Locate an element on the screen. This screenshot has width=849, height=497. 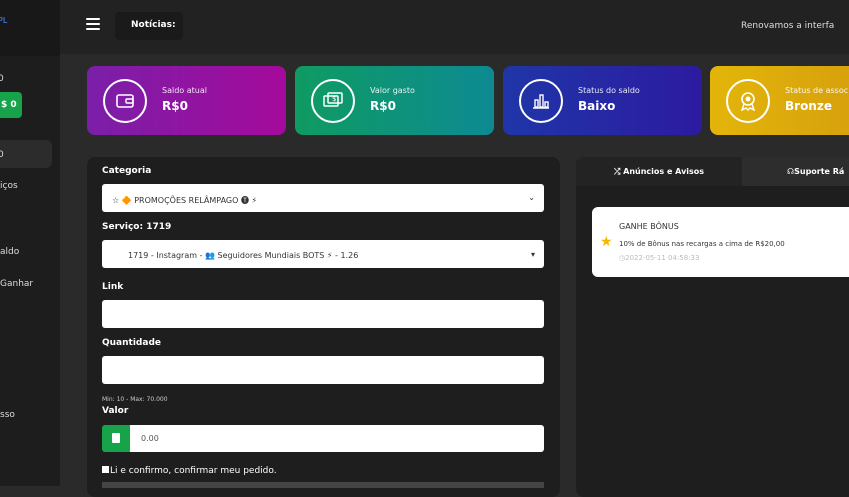
chevron-down-icon: ⌄ is located at coordinates (531, 197).